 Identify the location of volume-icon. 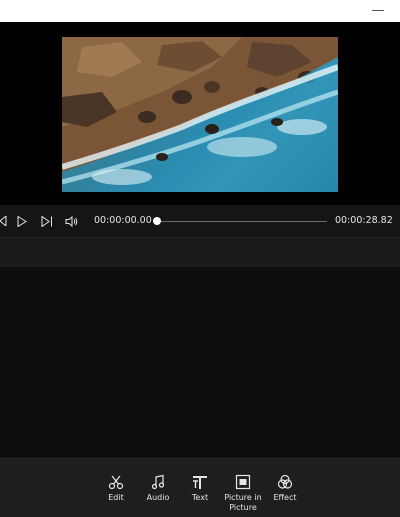
(71, 221).